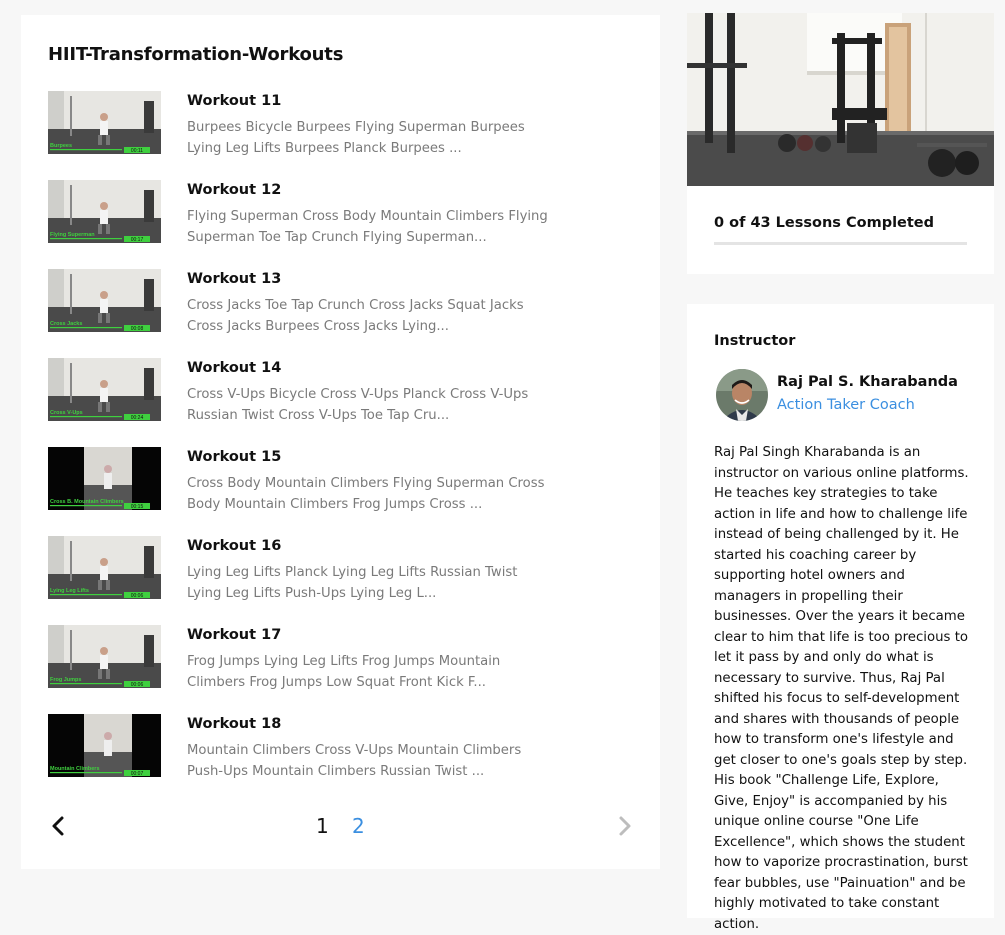 The width and height of the screenshot is (1005, 935). Describe the element at coordinates (104, 745) in the screenshot. I see `lesson-thumbnail: Mountain Climbers 00:07` at that location.